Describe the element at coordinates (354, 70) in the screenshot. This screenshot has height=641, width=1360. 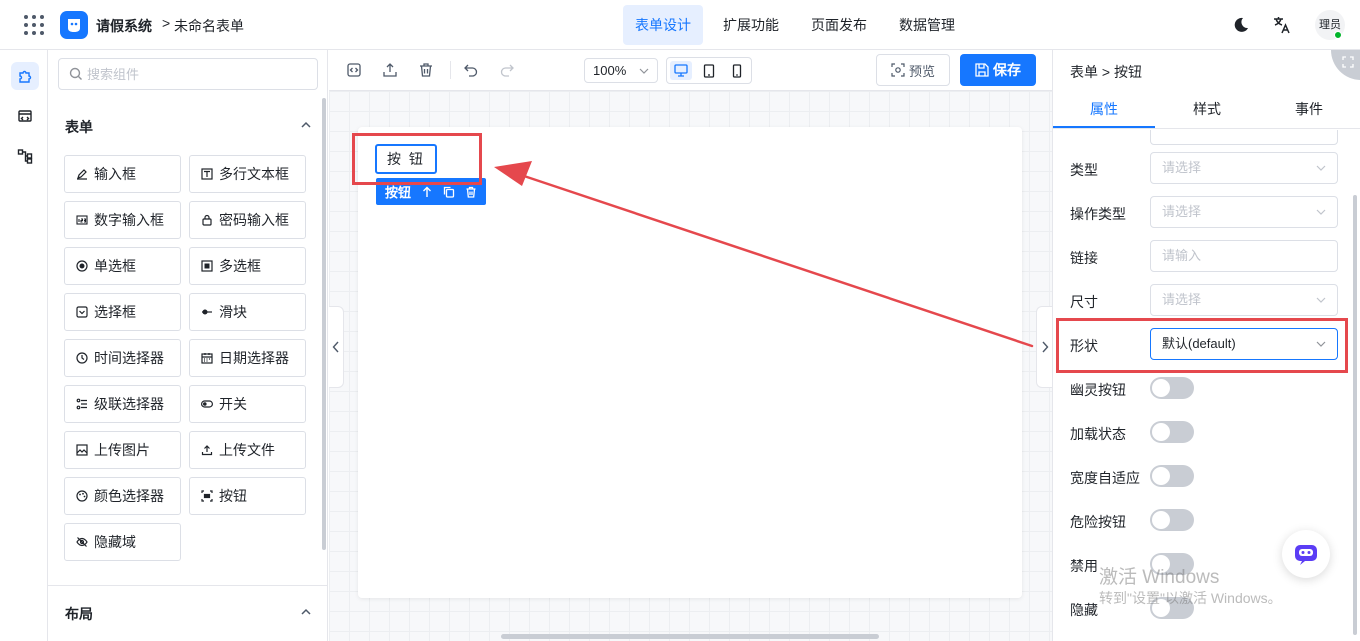
I see `code-icon` at that location.